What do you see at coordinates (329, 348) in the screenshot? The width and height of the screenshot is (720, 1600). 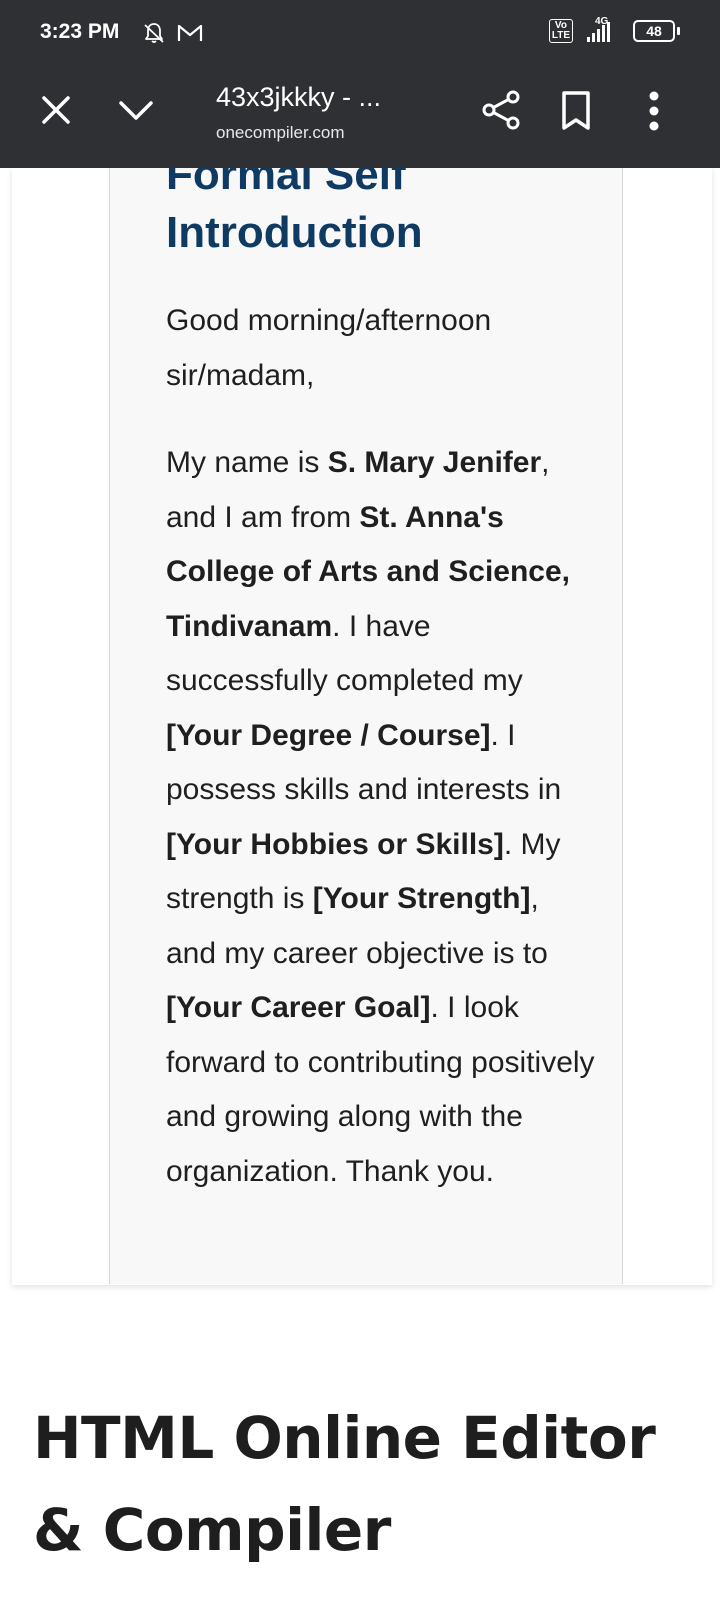 I see `greeting-text: Good morning/afternoon sir/madam,` at bounding box center [329, 348].